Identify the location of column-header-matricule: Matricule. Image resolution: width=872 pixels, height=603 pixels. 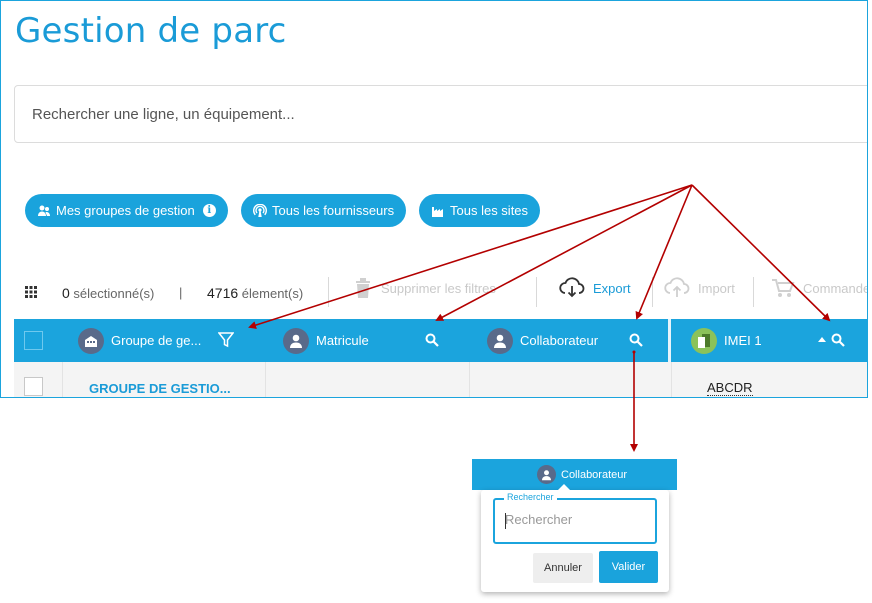
(326, 340).